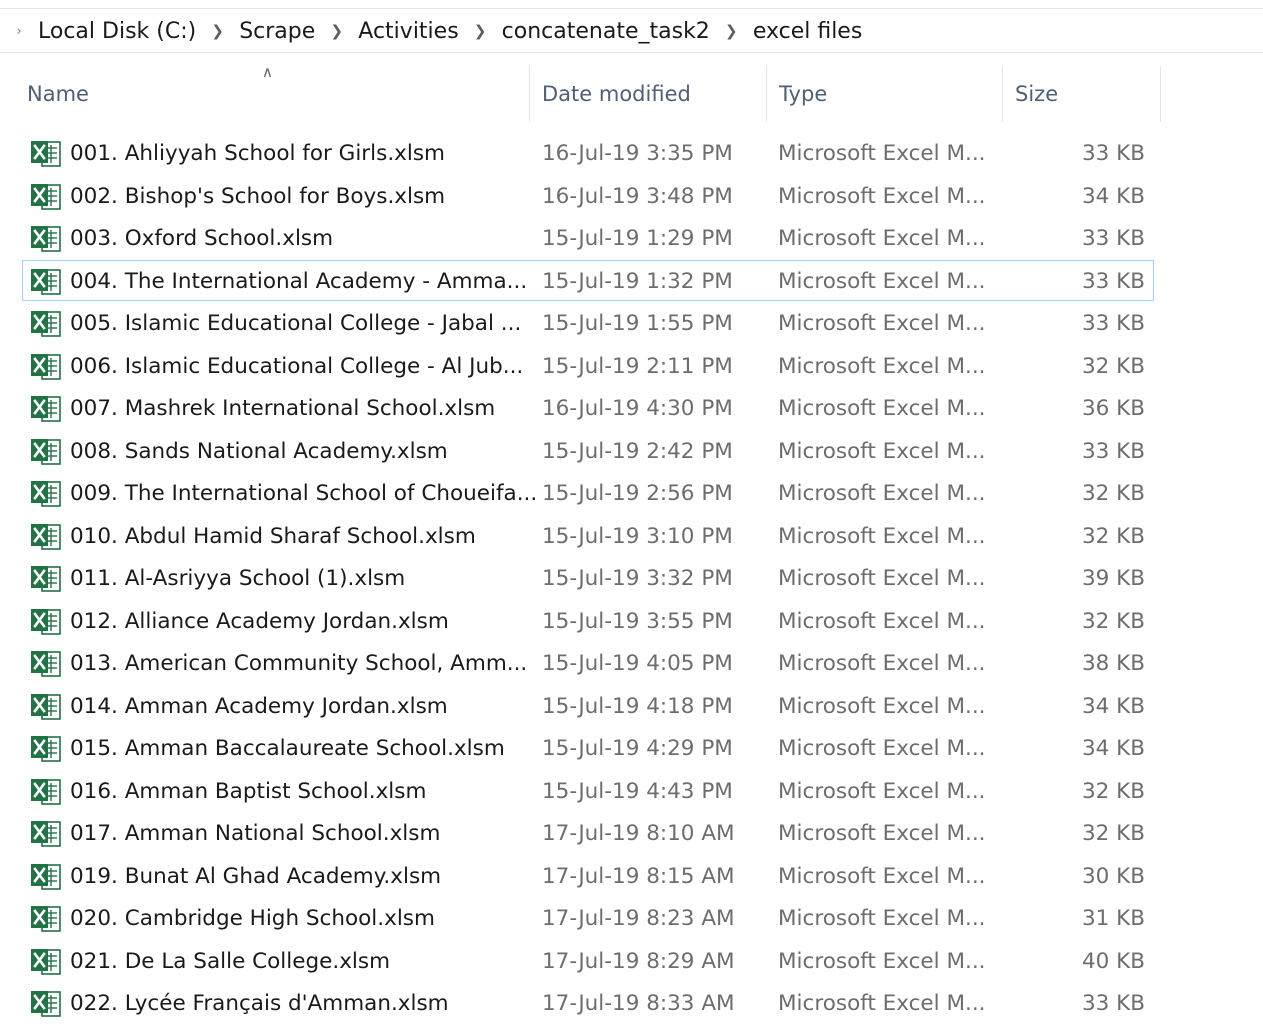  I want to click on file-size: 36 KB, so click(1113, 408).